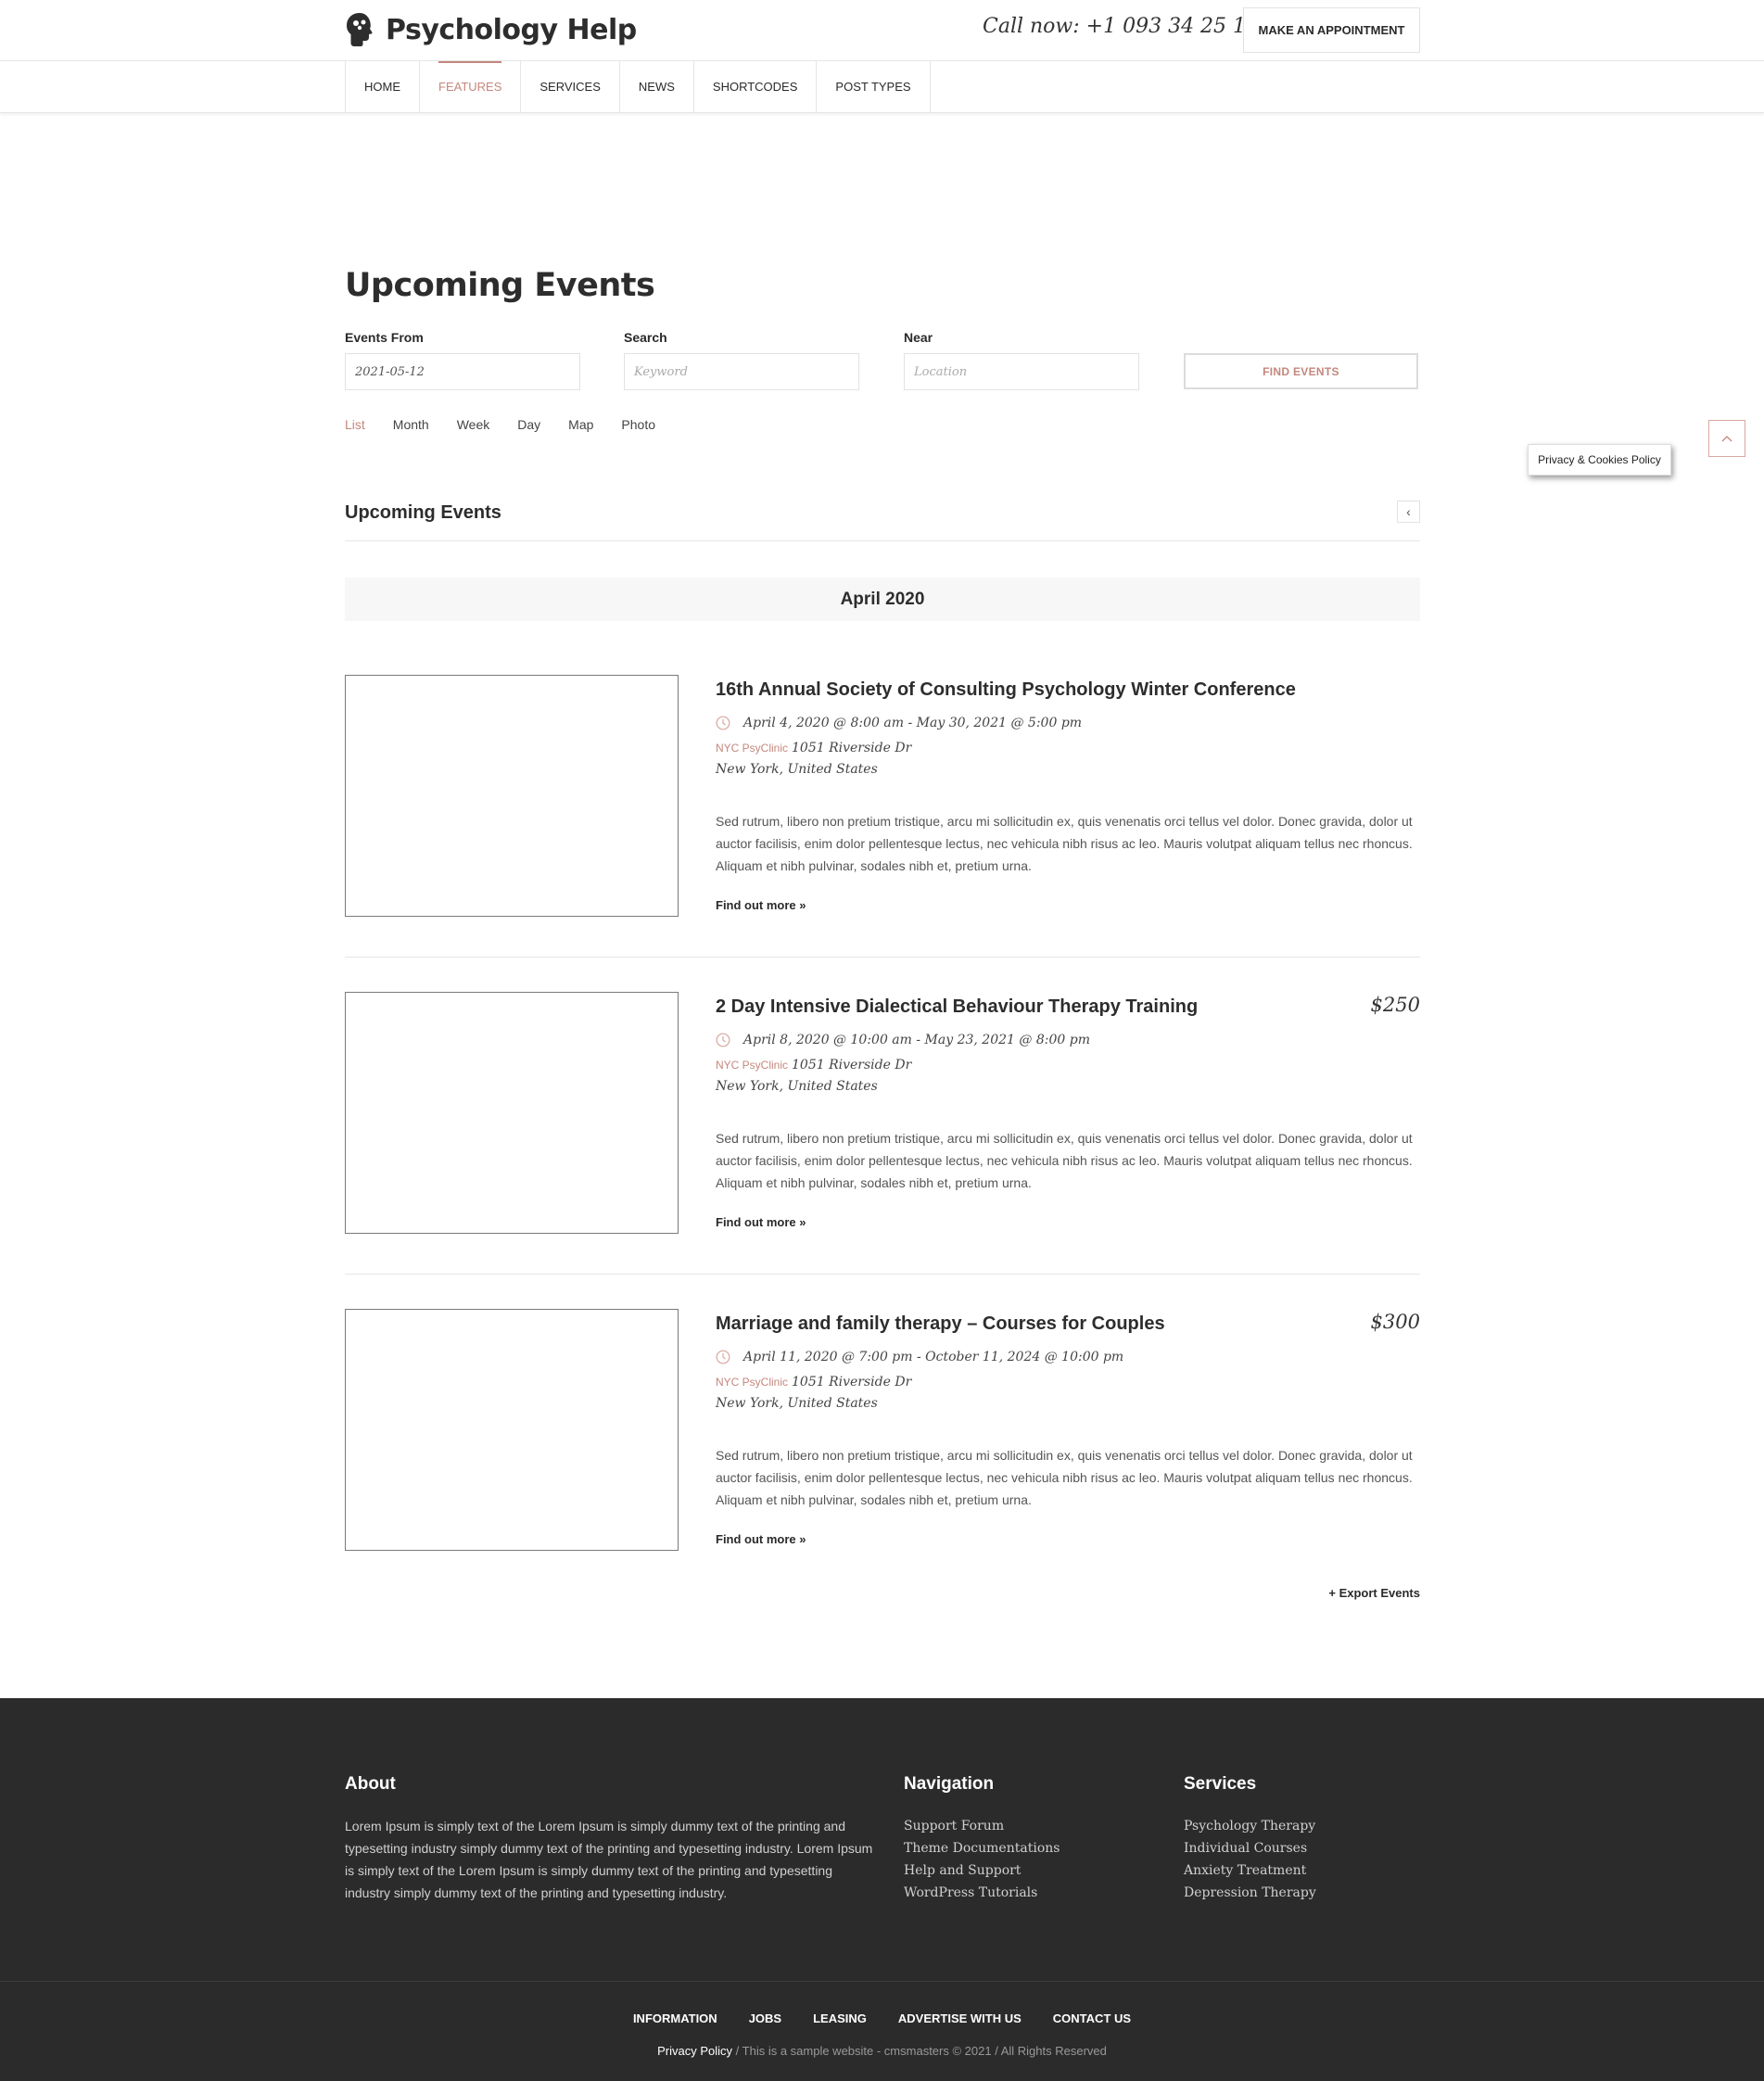 Image resolution: width=1764 pixels, height=2081 pixels. What do you see at coordinates (371, 1784) in the screenshot?
I see `footer-about-title: About` at bounding box center [371, 1784].